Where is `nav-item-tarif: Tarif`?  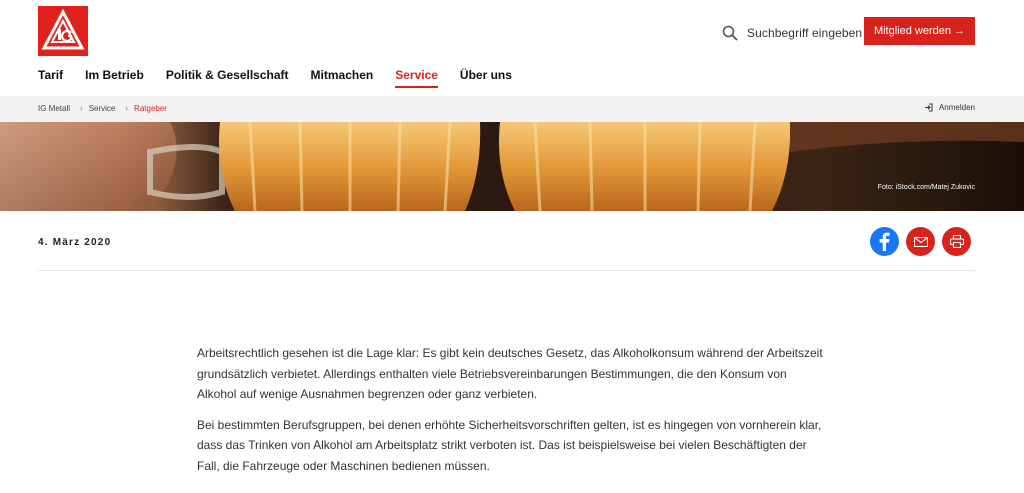 nav-item-tarif: Tarif is located at coordinates (50, 78).